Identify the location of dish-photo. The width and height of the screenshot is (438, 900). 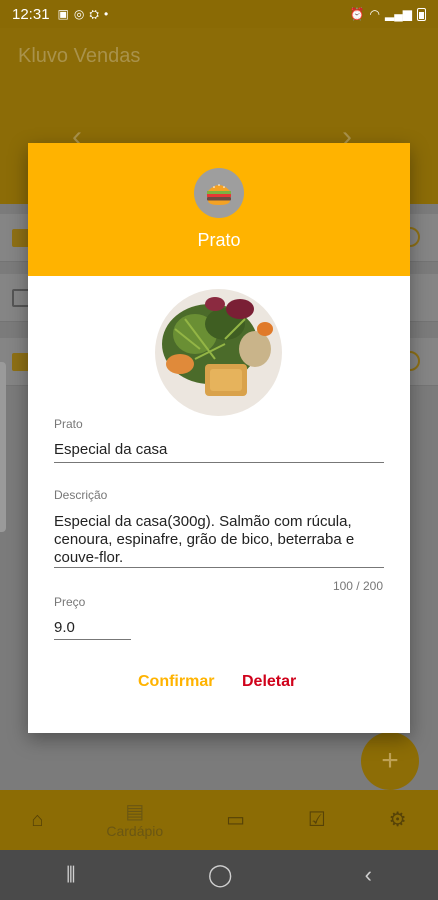
(218, 352).